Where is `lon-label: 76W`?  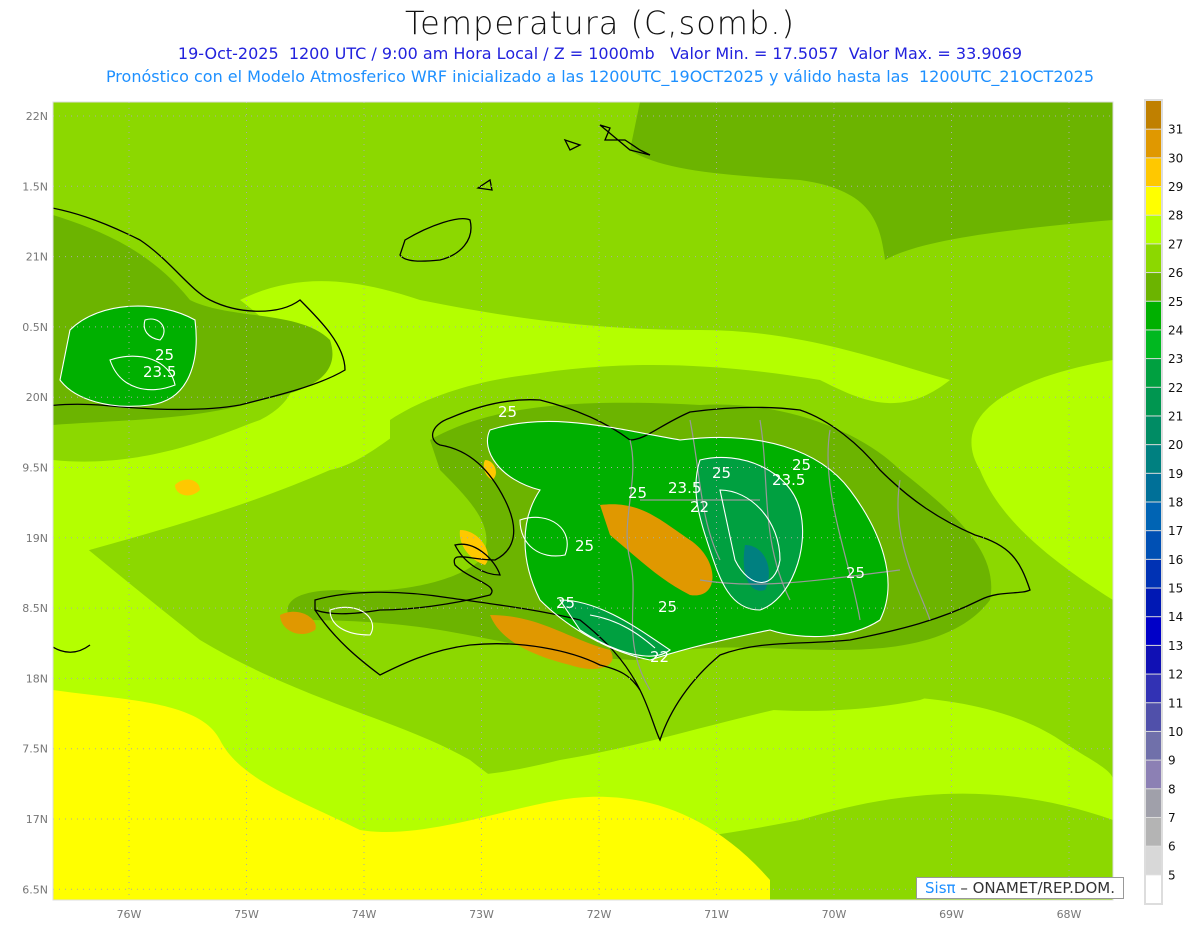
lon-label: 76W is located at coordinates (129, 914).